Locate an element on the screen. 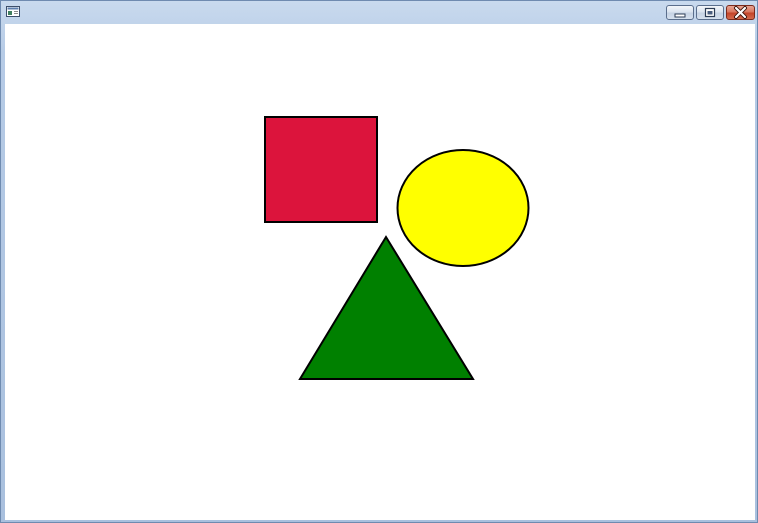 The width and height of the screenshot is (758, 523). minimize-icon is located at coordinates (680, 15).